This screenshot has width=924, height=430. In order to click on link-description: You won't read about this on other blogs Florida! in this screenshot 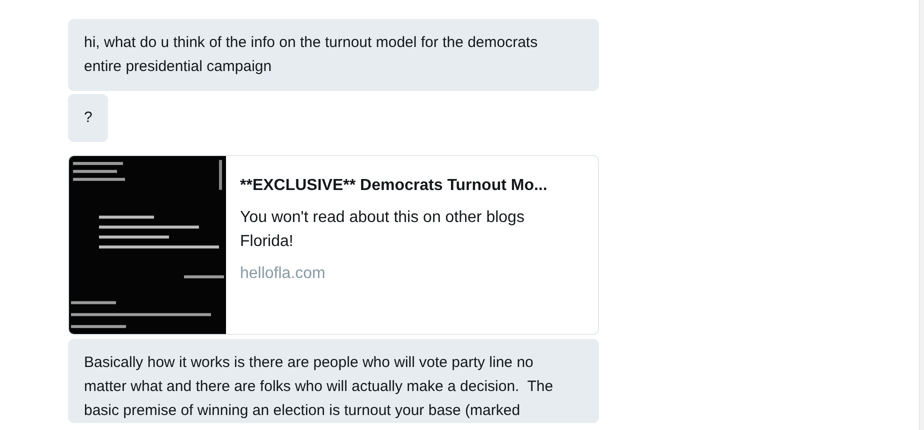, I will do `click(383, 230)`.